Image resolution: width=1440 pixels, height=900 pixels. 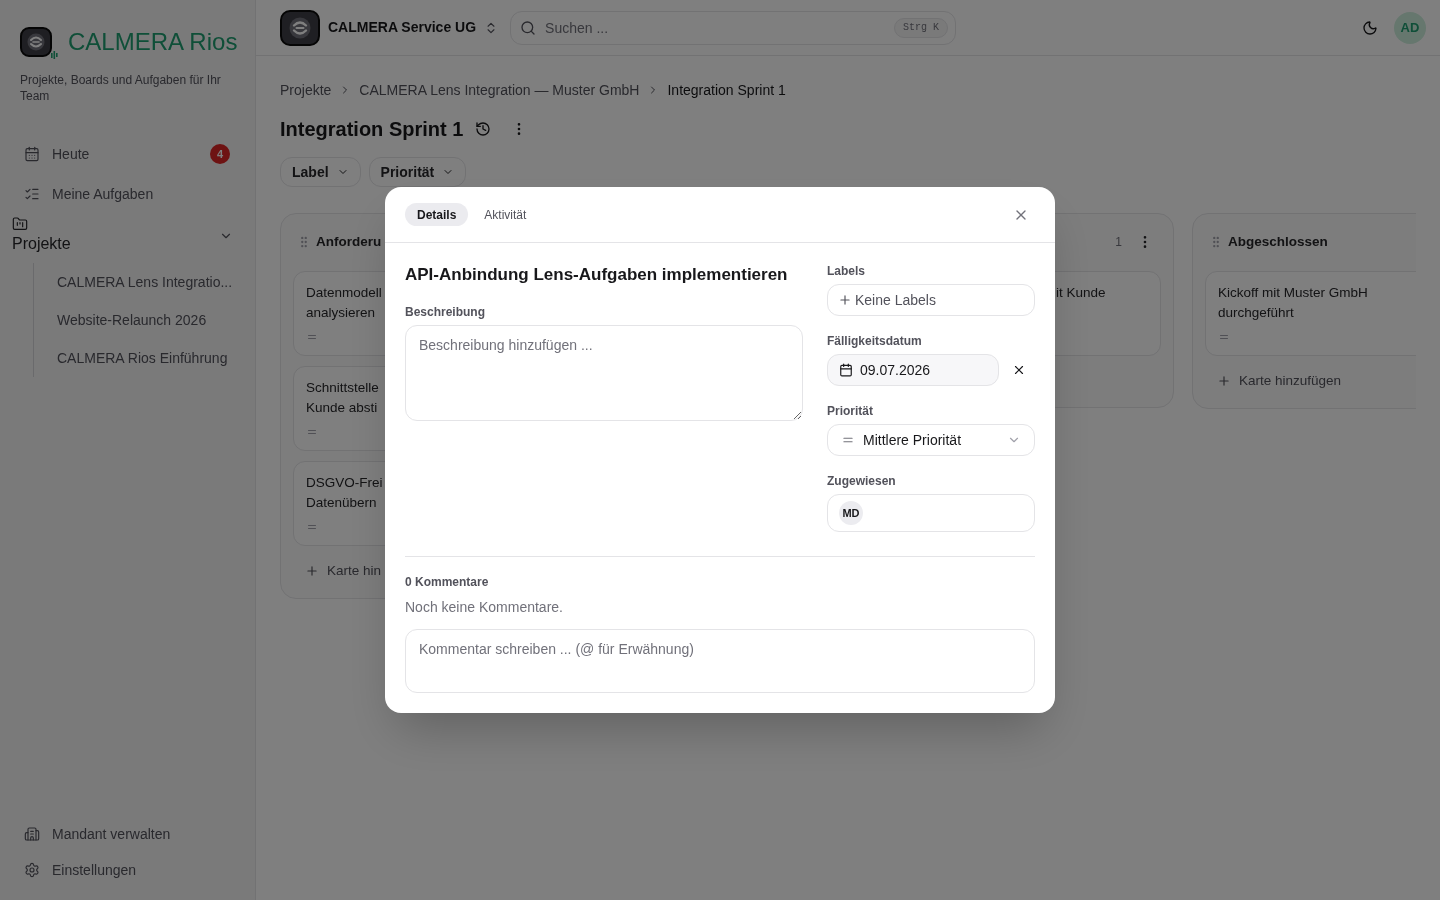 I want to click on task-card: Kickoff mit Muster GmbH durchgeführt, so click(x=1310, y=313).